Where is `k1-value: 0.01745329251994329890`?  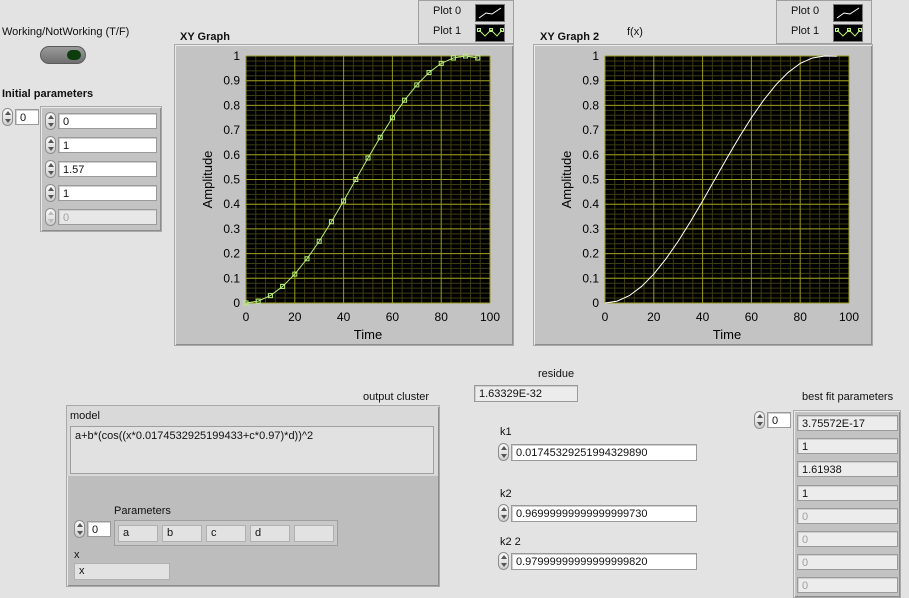 k1-value: 0.01745329251994329890 is located at coordinates (604, 452).